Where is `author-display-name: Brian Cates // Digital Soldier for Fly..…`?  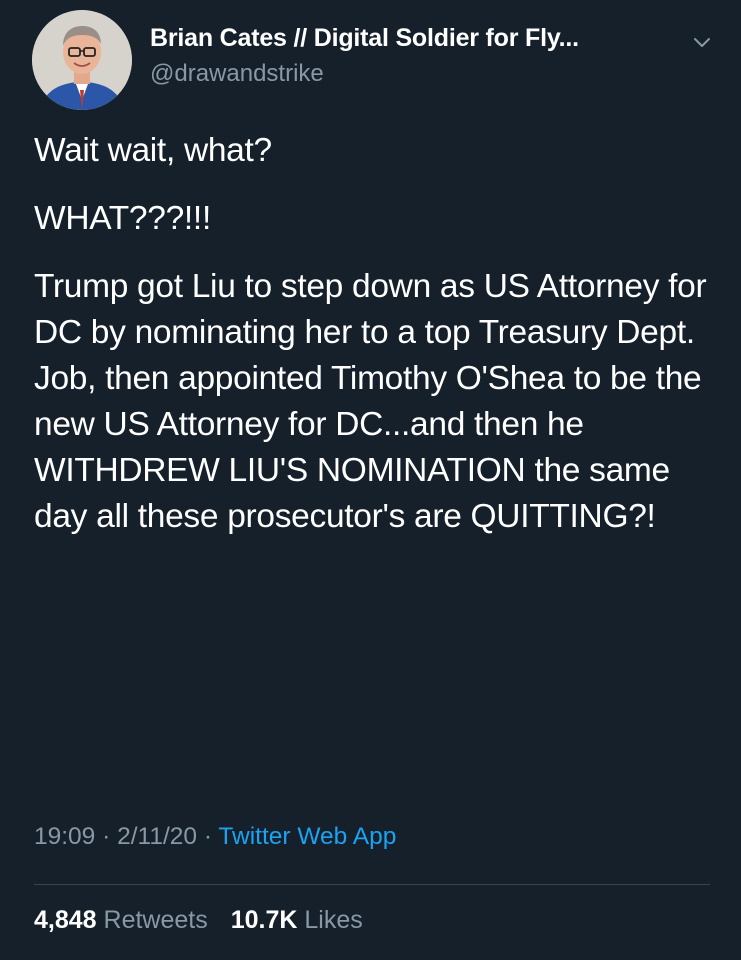 author-display-name: Brian Cates // Digital Soldier for Fly..… is located at coordinates (364, 38).